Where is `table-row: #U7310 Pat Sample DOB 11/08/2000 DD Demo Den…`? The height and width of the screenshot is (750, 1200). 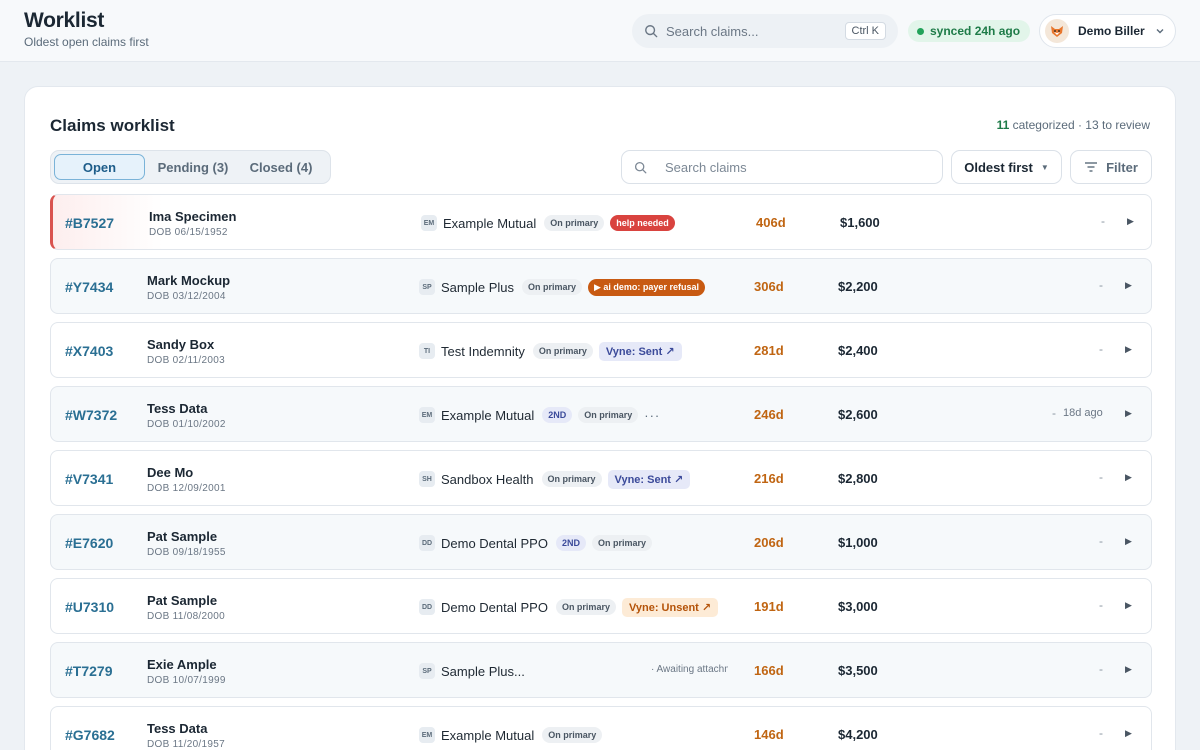
table-row: #U7310 Pat Sample DOB 11/08/2000 DD Demo Den… is located at coordinates (601, 606).